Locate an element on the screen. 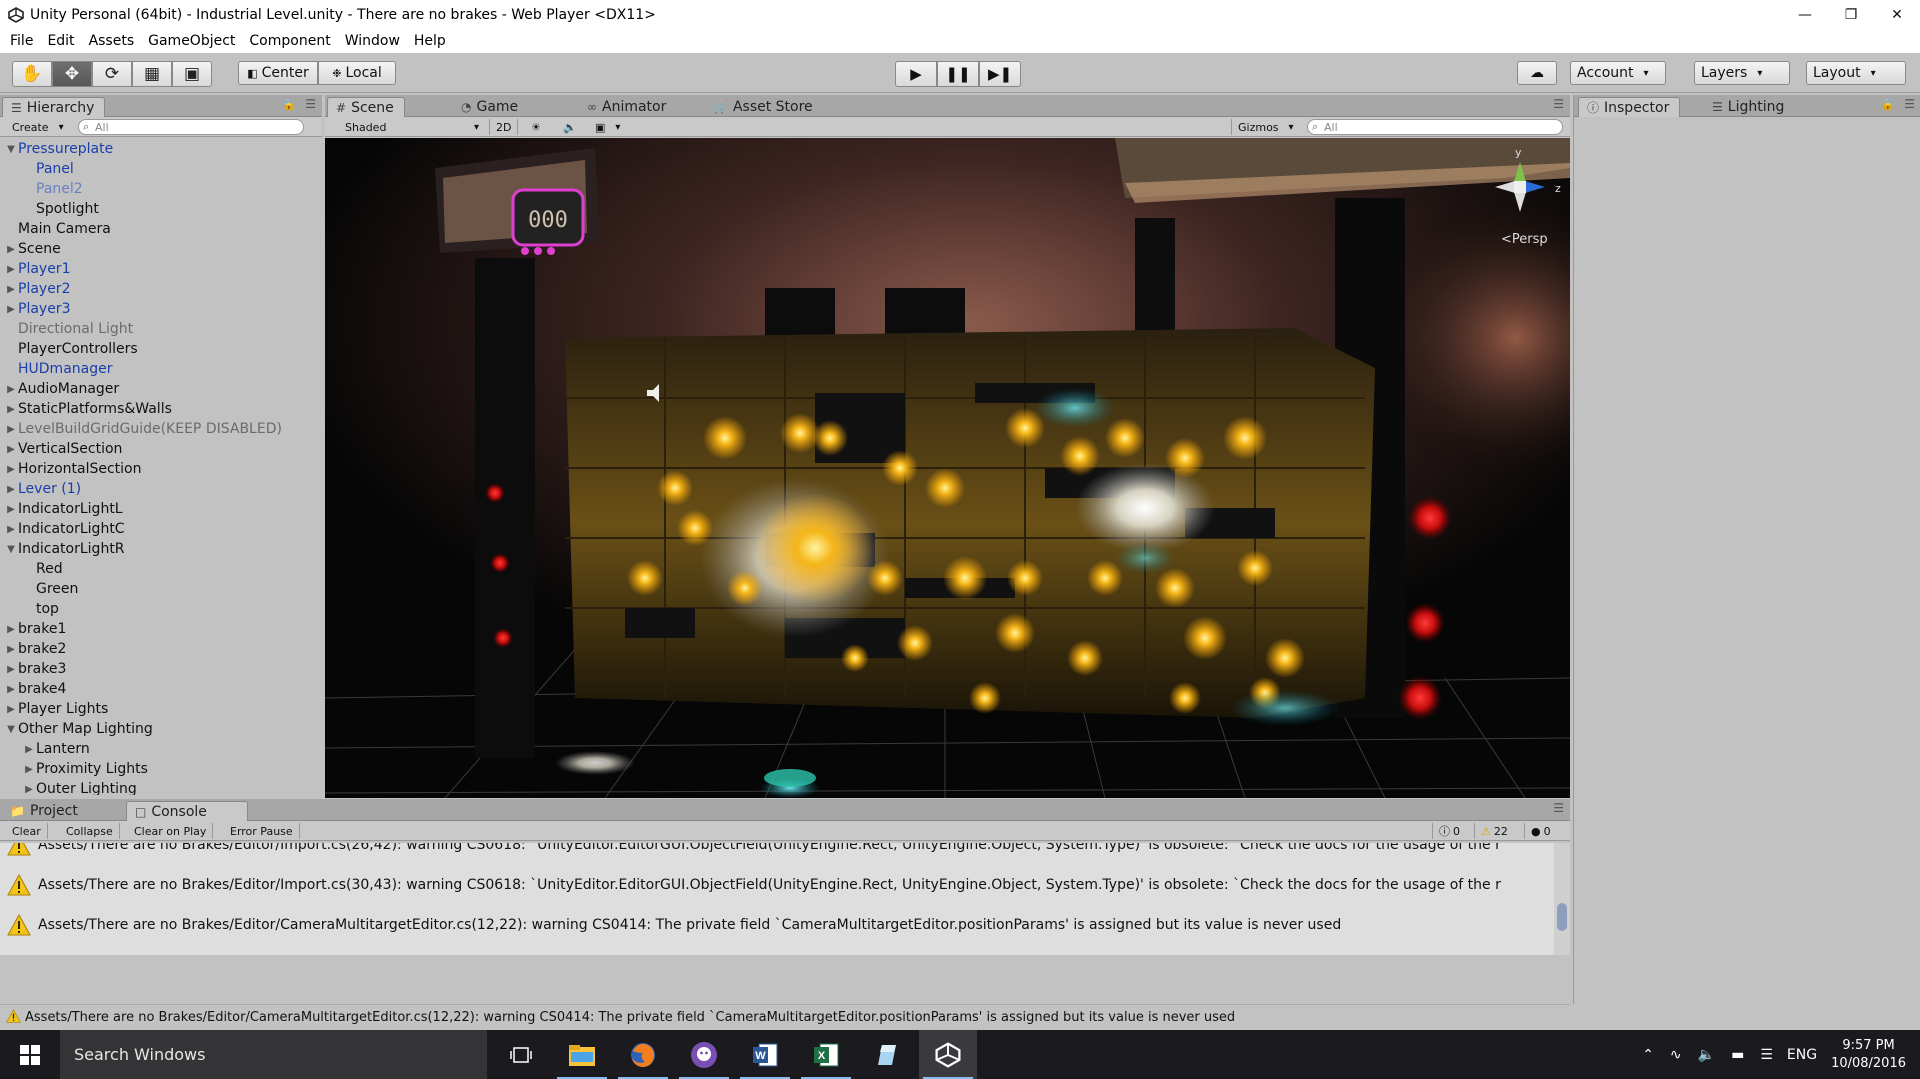  inspector-lock-icon: 🔒 is located at coordinates (1888, 104).